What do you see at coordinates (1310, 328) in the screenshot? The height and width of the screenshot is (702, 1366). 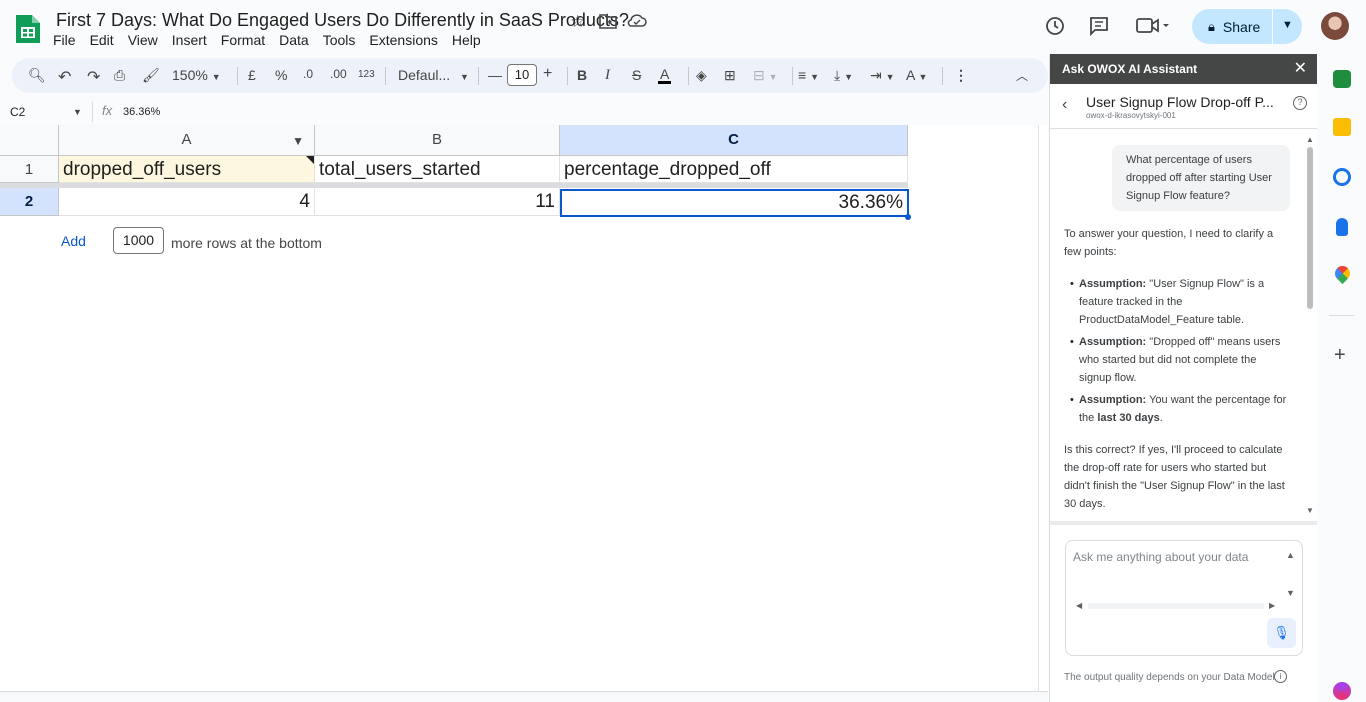 I see `chat-scrollbar: ▲ ▼` at bounding box center [1310, 328].